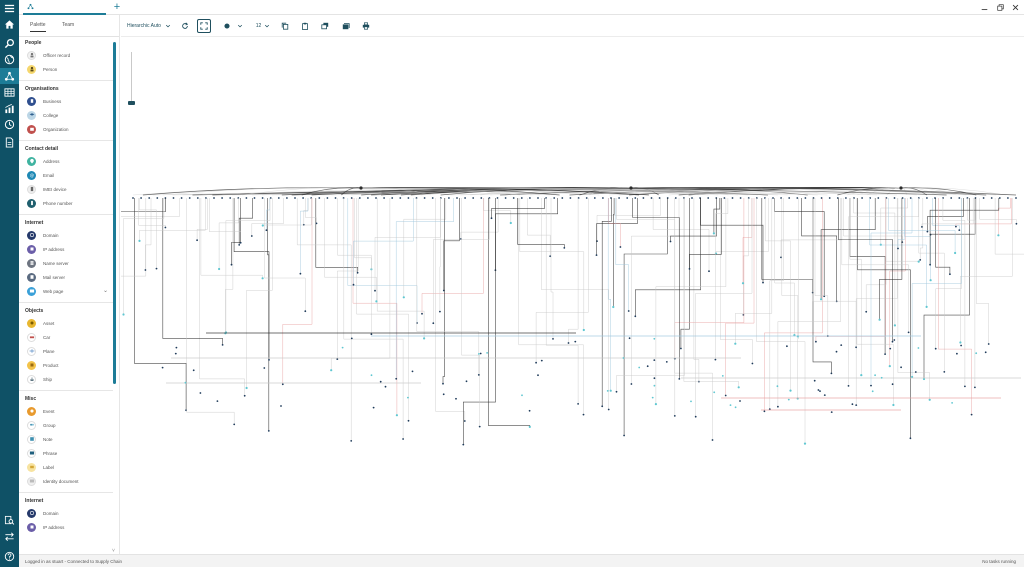  What do you see at coordinates (9, 142) in the screenshot?
I see `report-icon` at bounding box center [9, 142].